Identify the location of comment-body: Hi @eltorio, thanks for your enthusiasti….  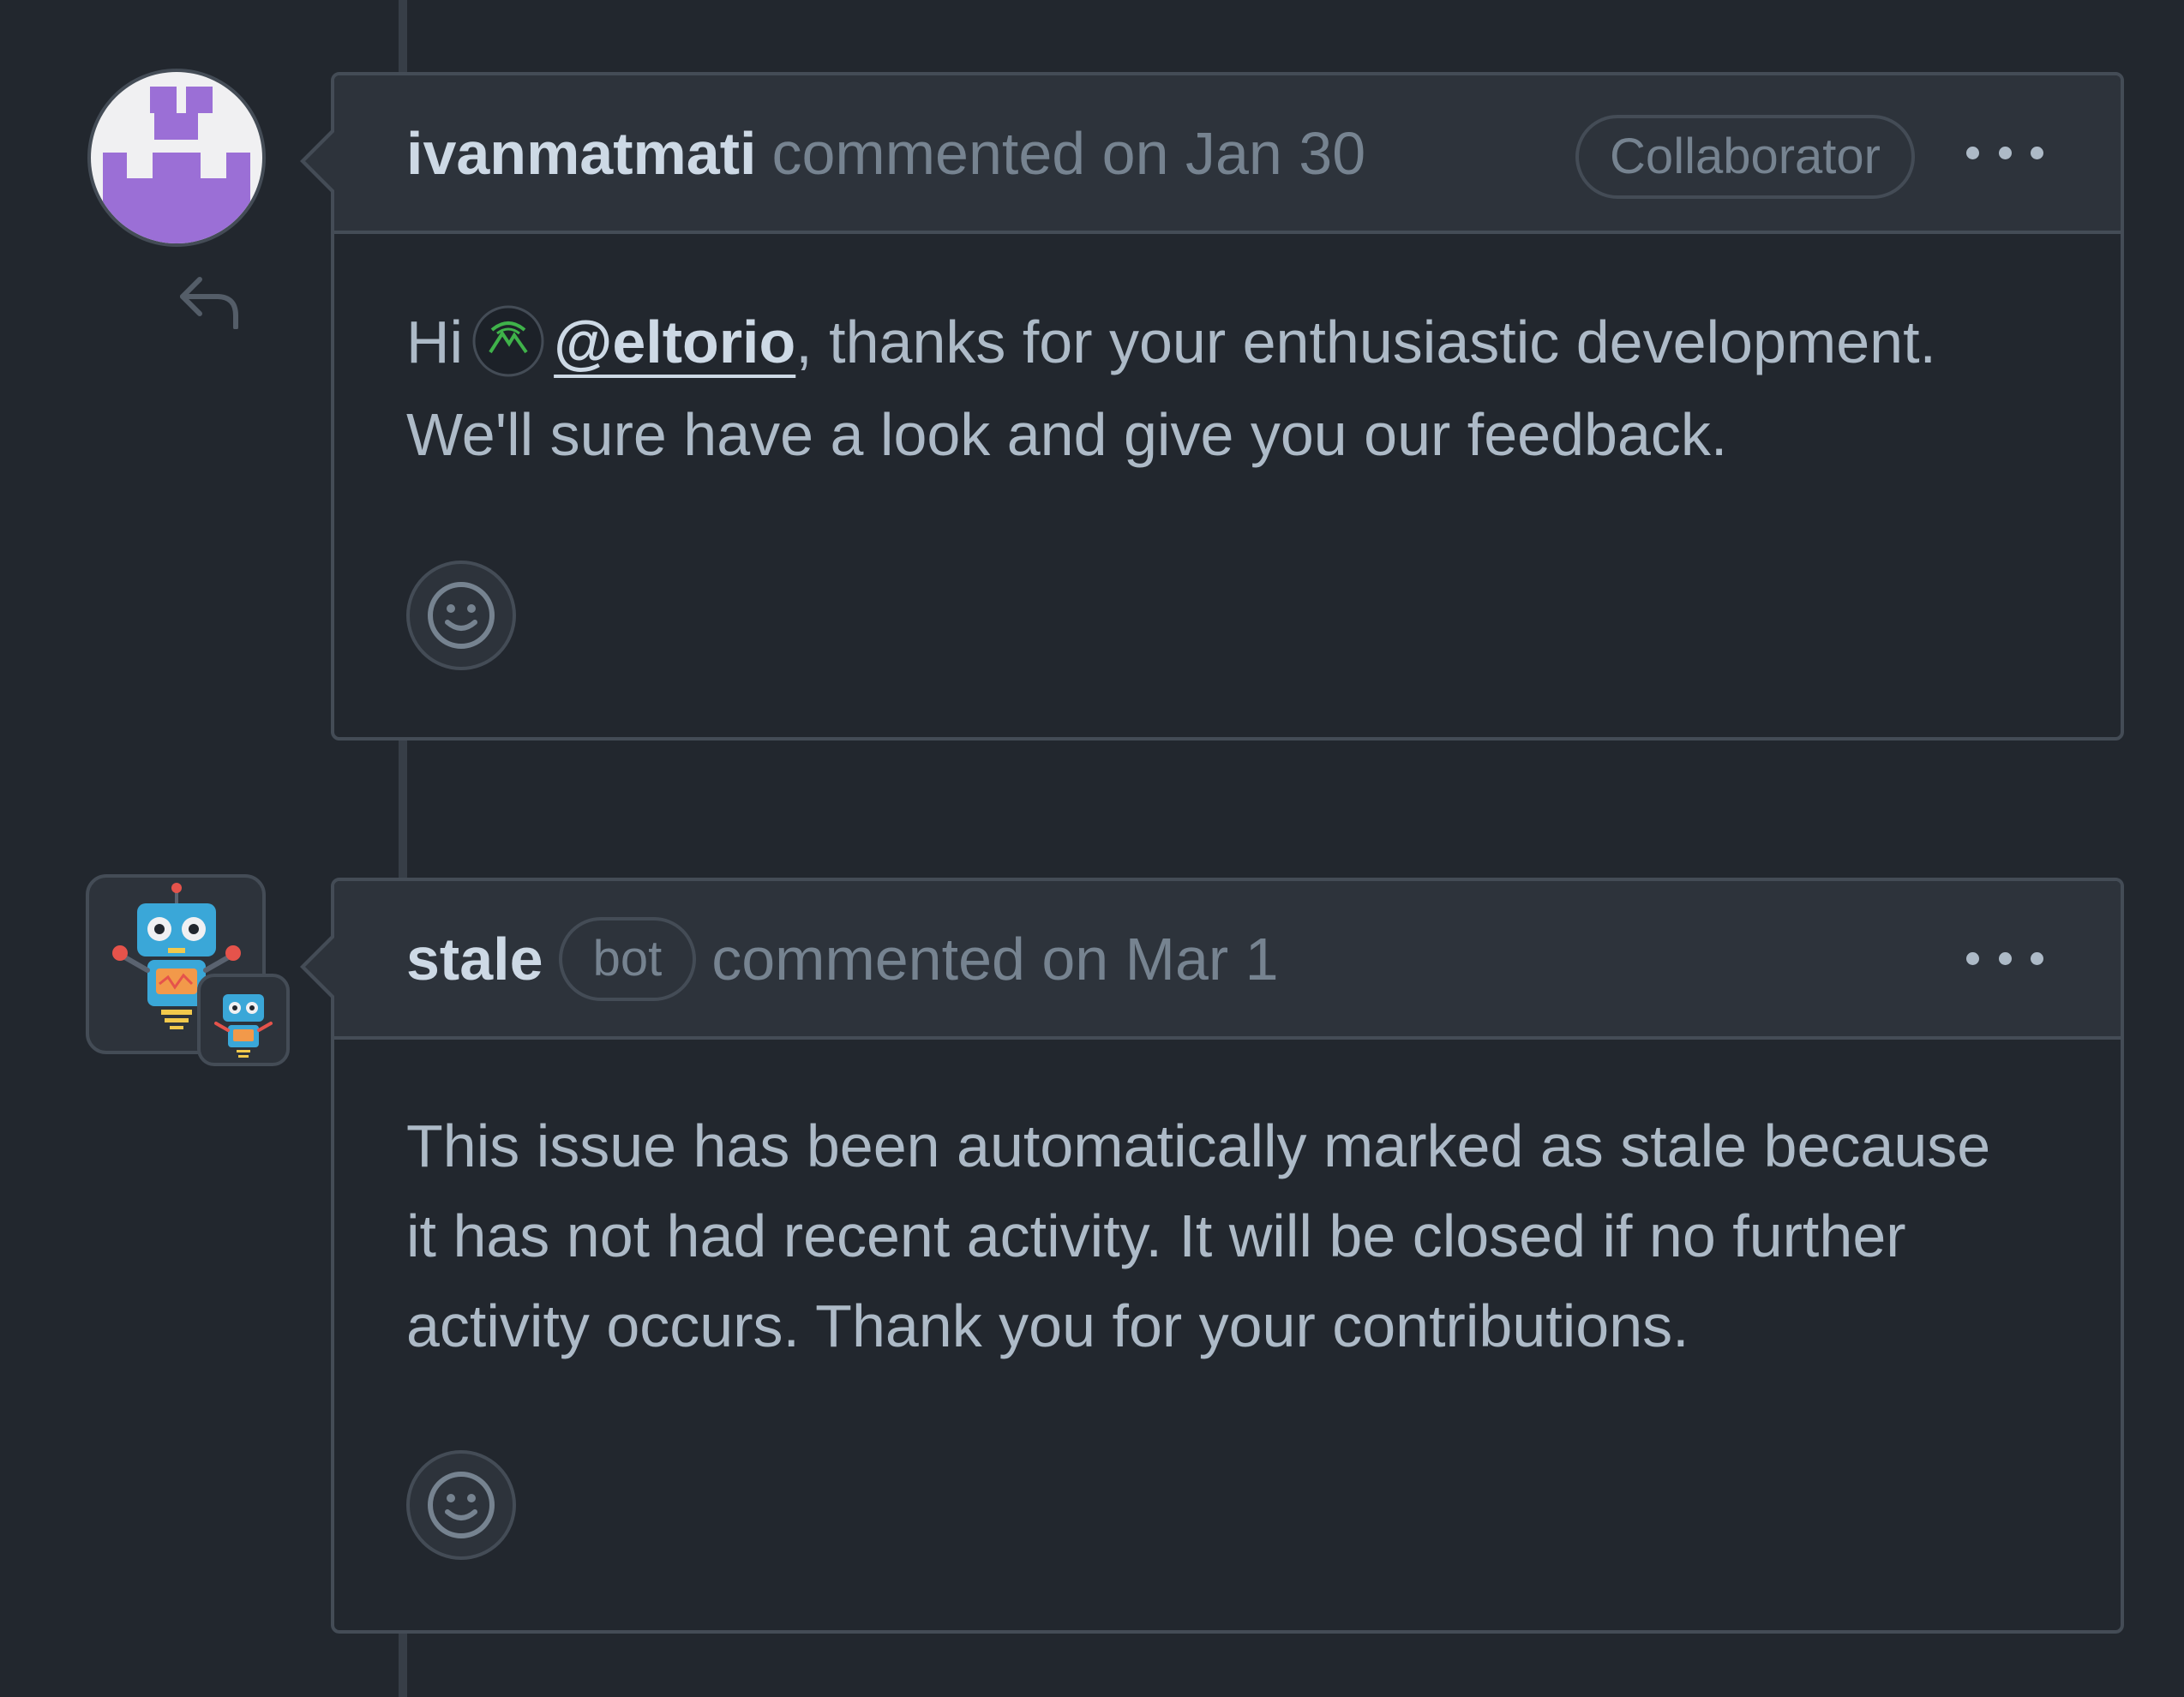
(1227, 357).